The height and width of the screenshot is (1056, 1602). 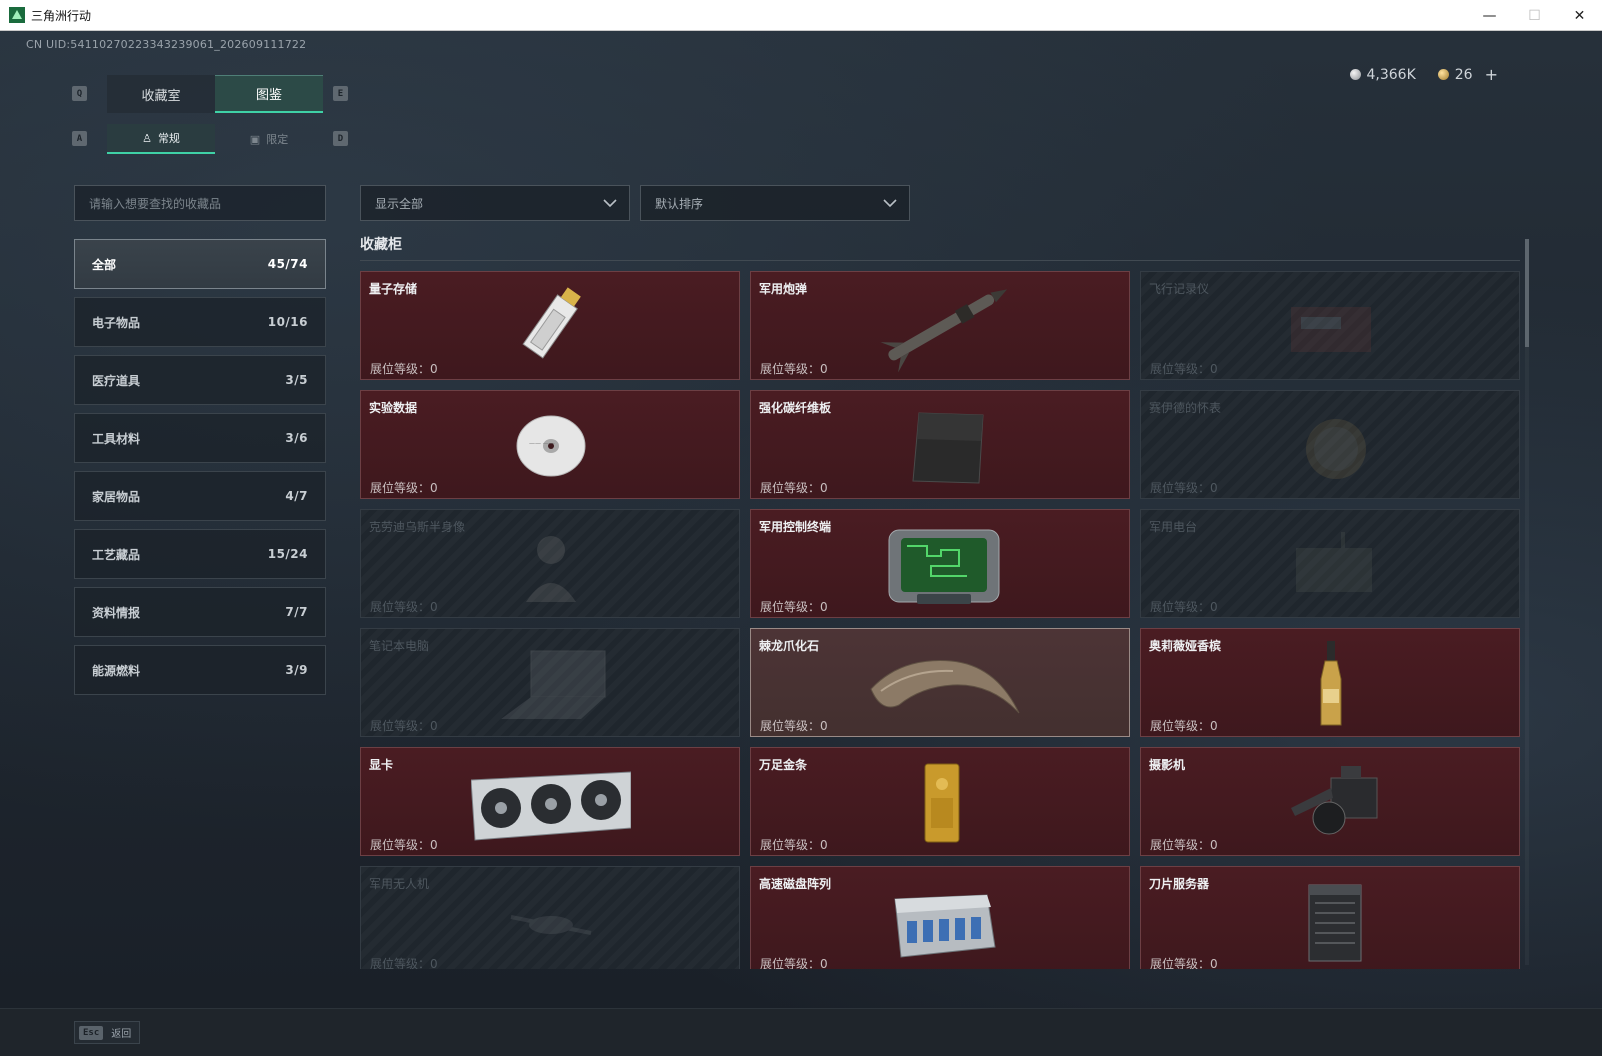 I want to click on category-crafts: 工艺藏品 15/24, so click(x=200, y=554).